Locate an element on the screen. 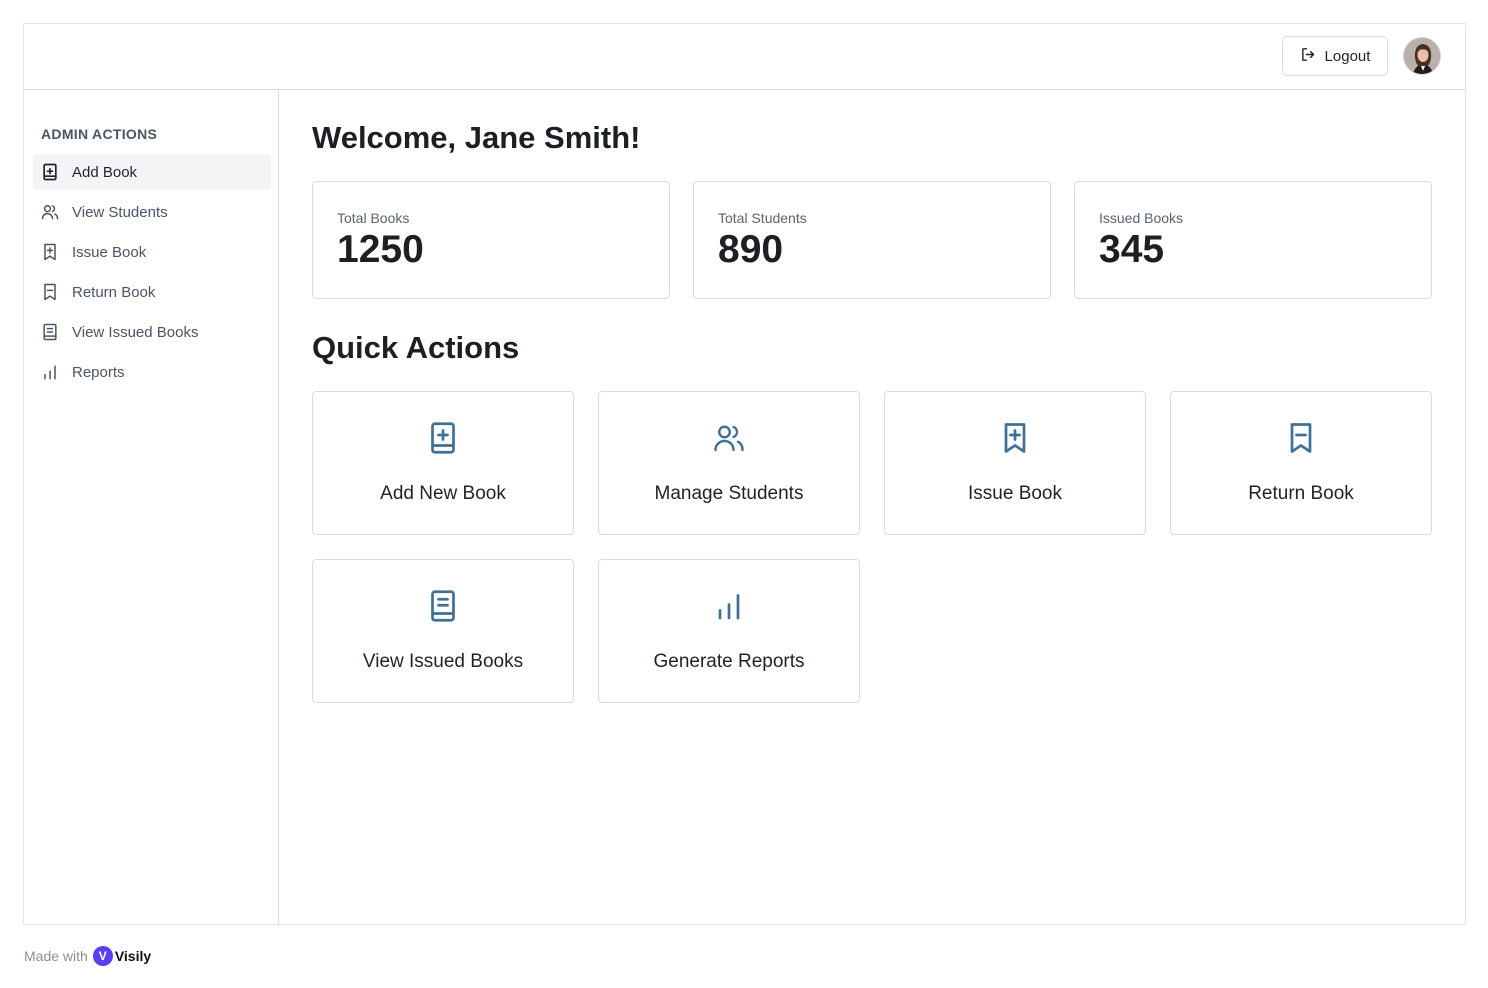 This screenshot has width=1488, height=988. quick-action-label: Return Book is located at coordinates (1301, 493).